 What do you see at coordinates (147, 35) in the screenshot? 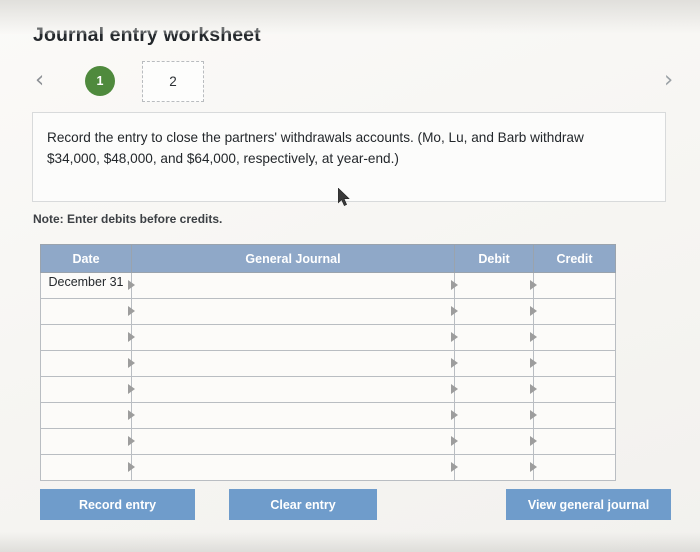
I see `page-title: Journal entry worksheet` at bounding box center [147, 35].